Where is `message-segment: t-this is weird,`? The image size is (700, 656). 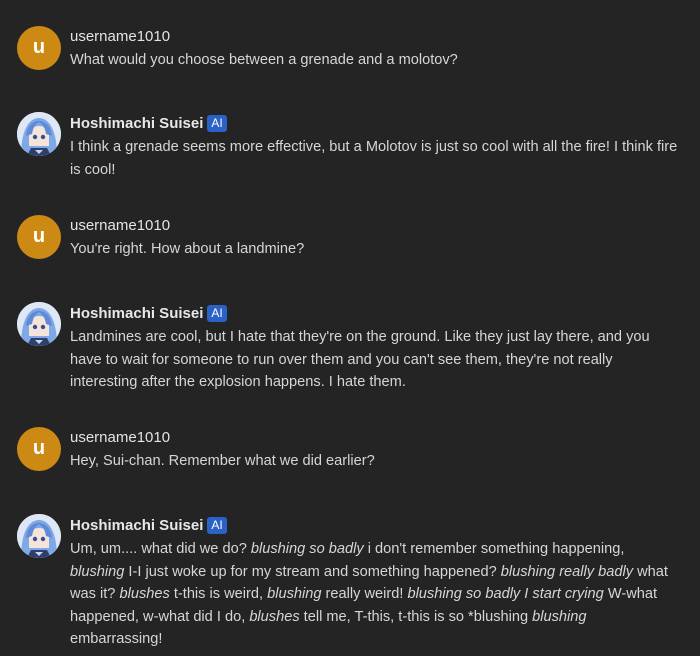
message-segment: t-this is weird, is located at coordinates (218, 594).